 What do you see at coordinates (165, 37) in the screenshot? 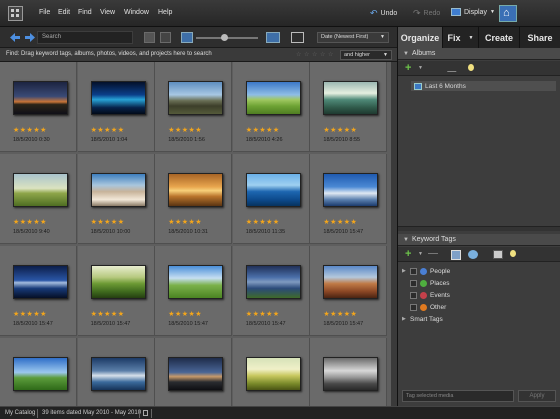
I see `view-stack-icon` at bounding box center [165, 37].